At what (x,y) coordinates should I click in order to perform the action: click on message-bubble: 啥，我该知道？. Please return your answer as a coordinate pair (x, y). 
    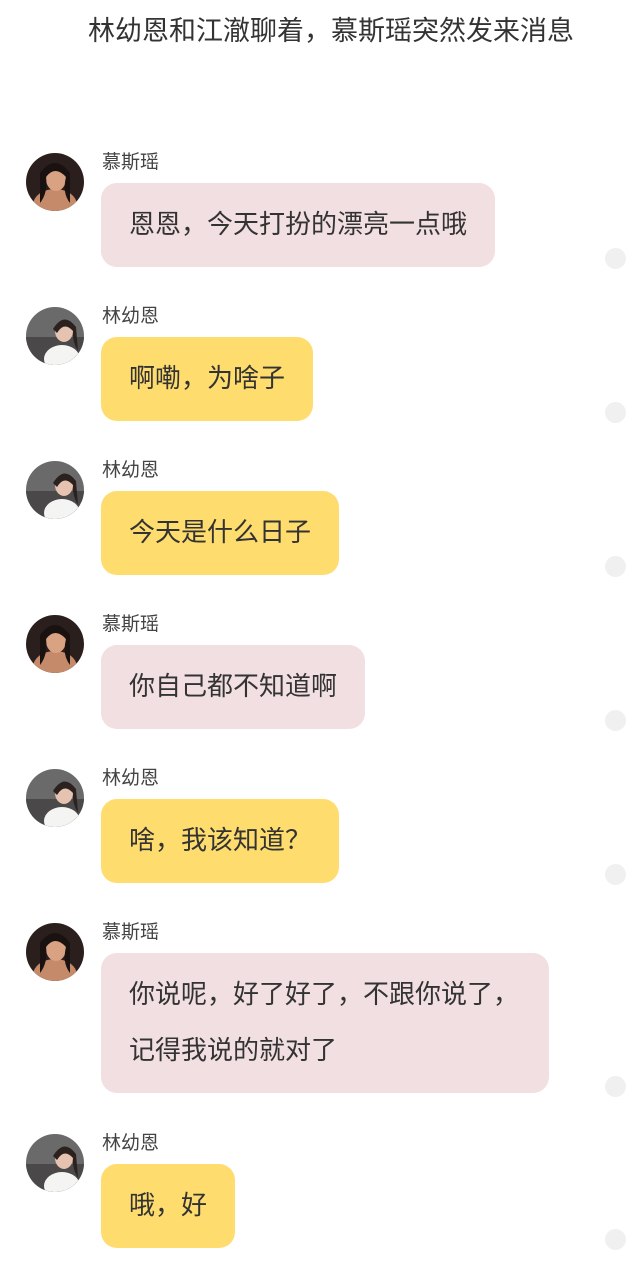
    Looking at the image, I should click on (220, 841).